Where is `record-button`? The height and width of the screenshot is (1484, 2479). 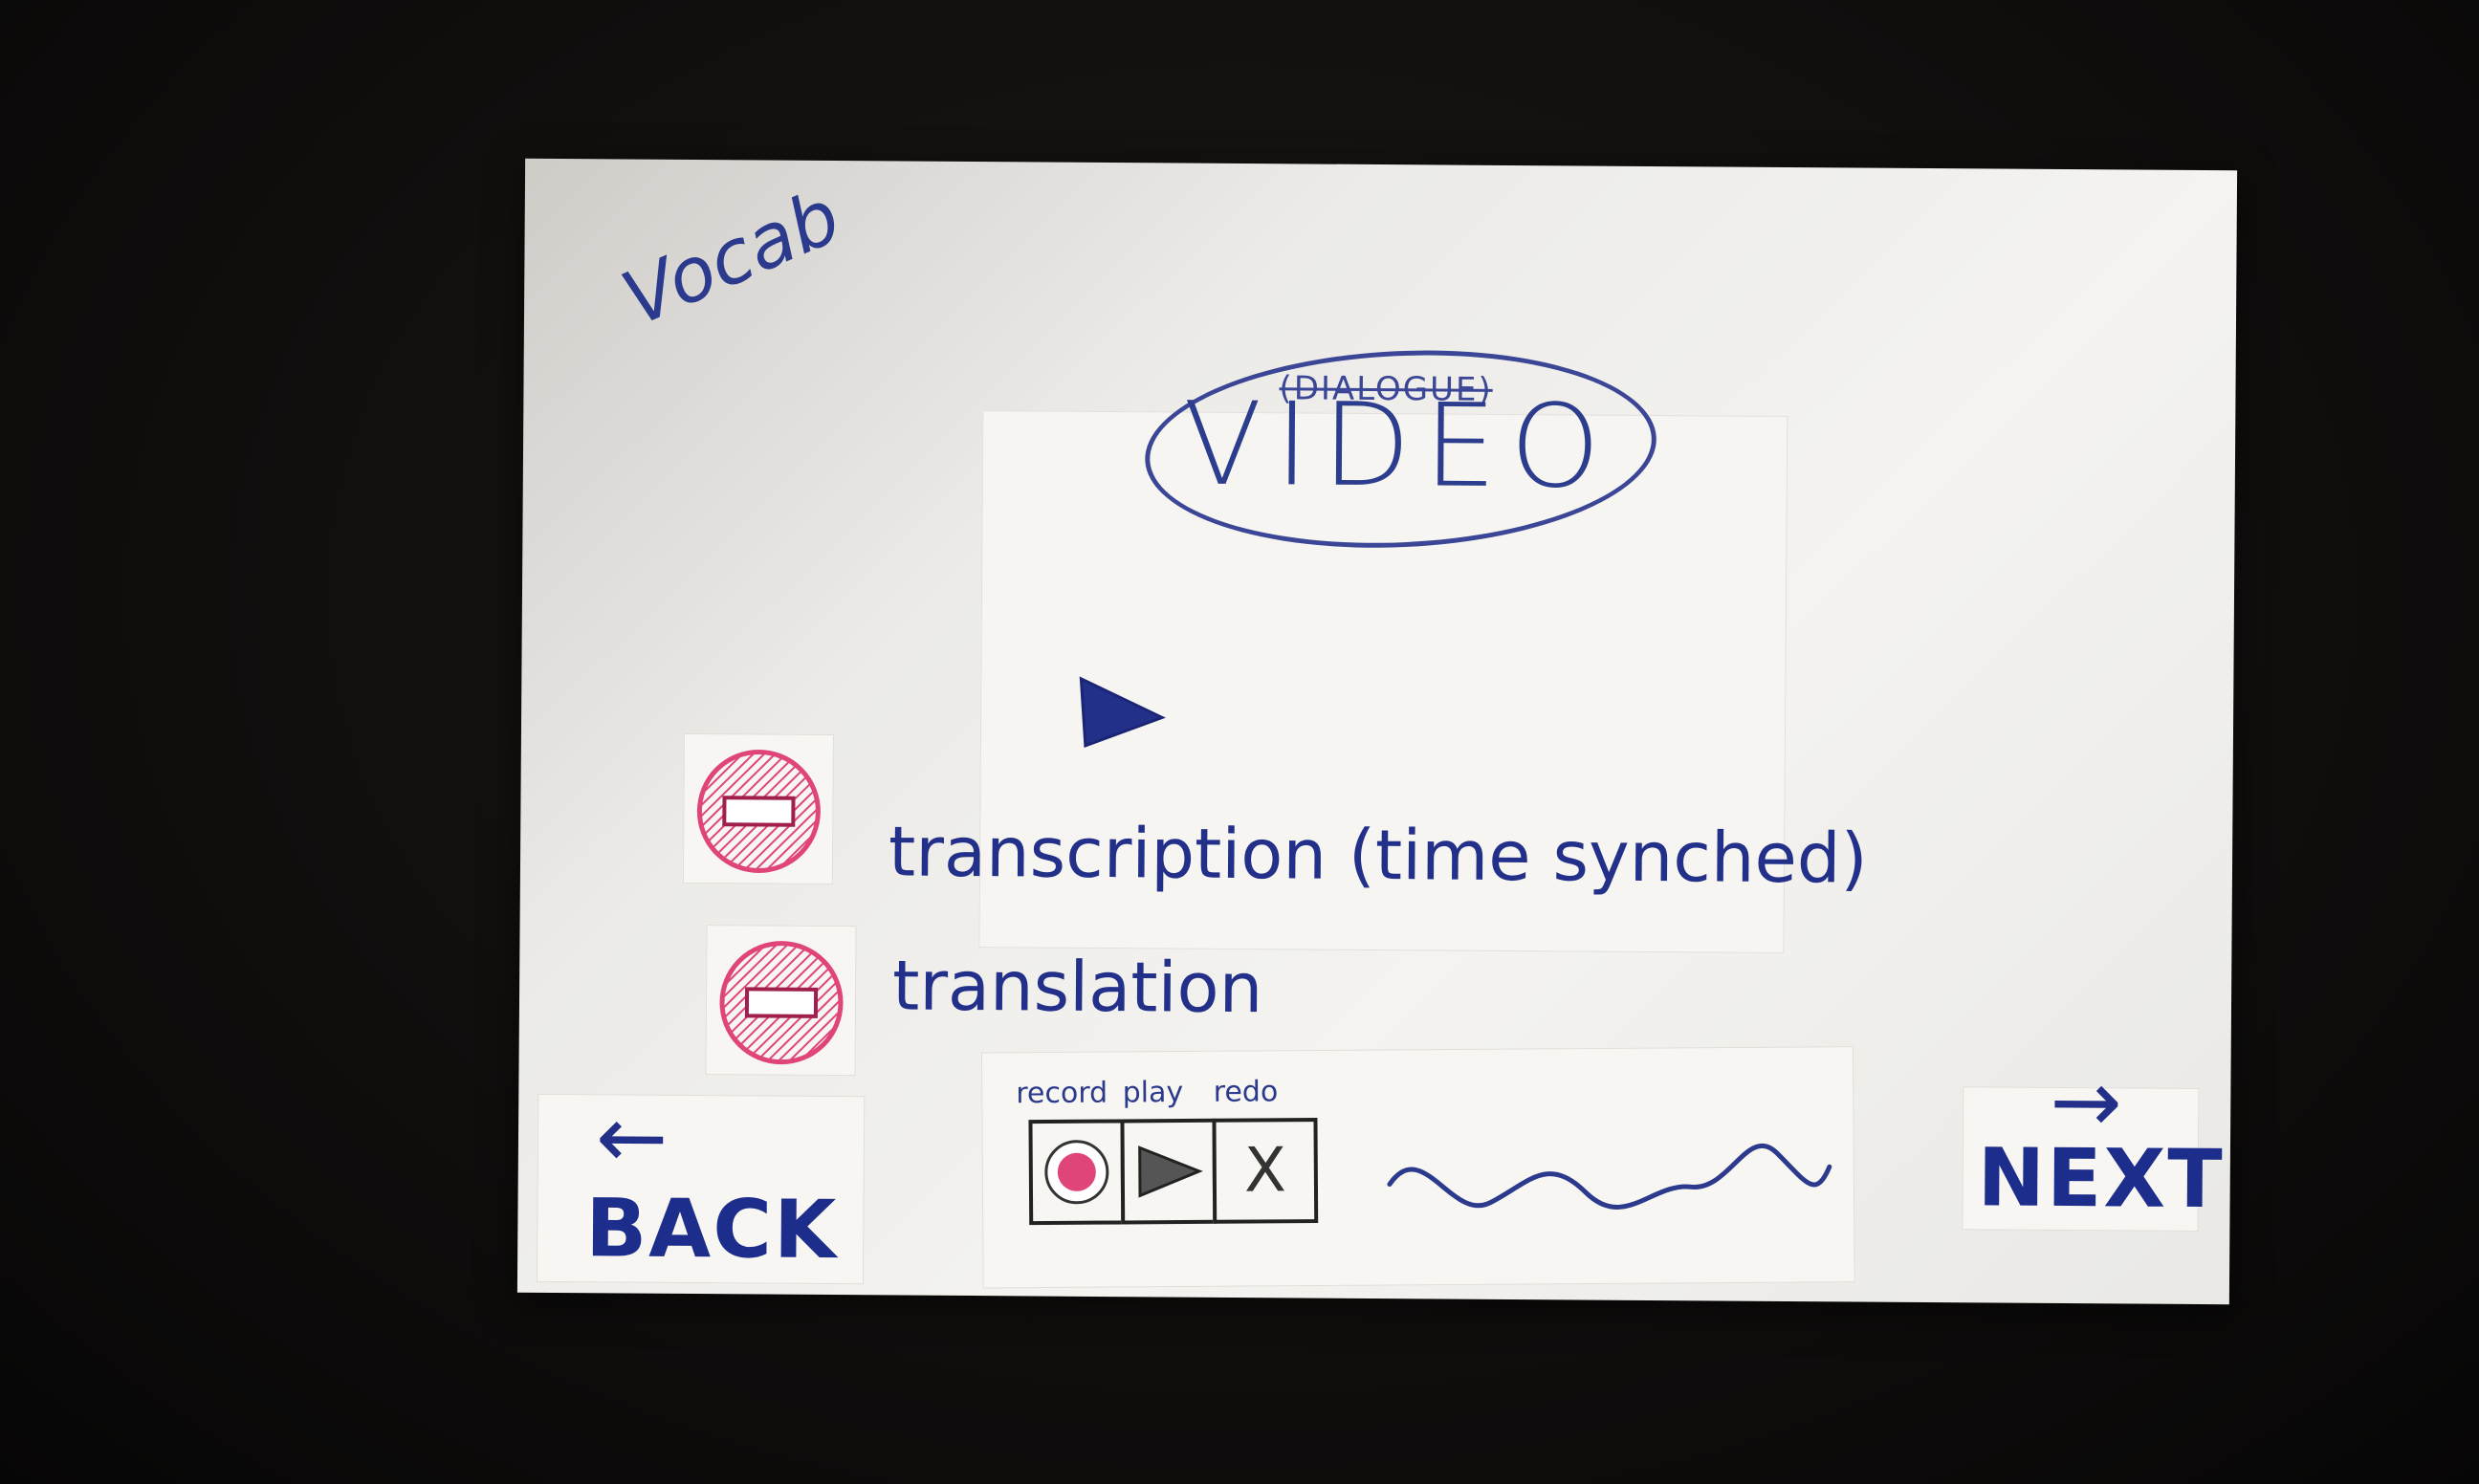 record-button is located at coordinates (1077, 1173).